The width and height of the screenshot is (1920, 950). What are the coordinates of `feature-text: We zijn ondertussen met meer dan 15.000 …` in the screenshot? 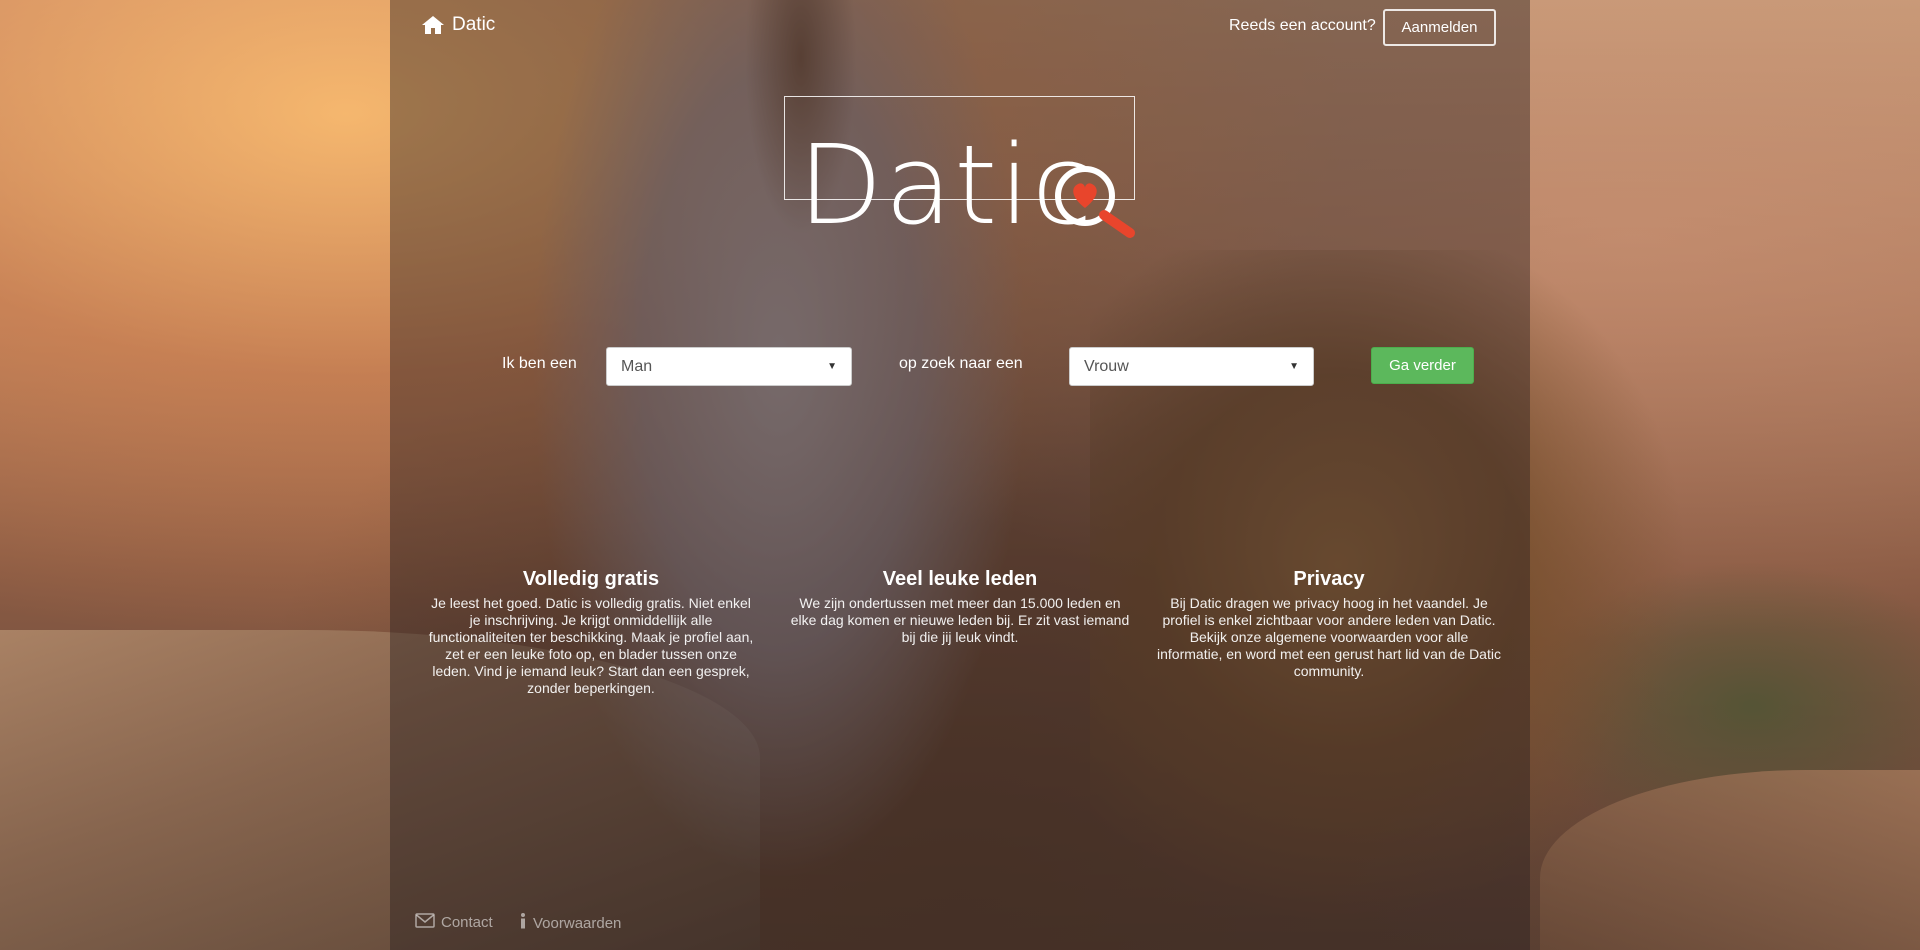 It's located at (960, 620).